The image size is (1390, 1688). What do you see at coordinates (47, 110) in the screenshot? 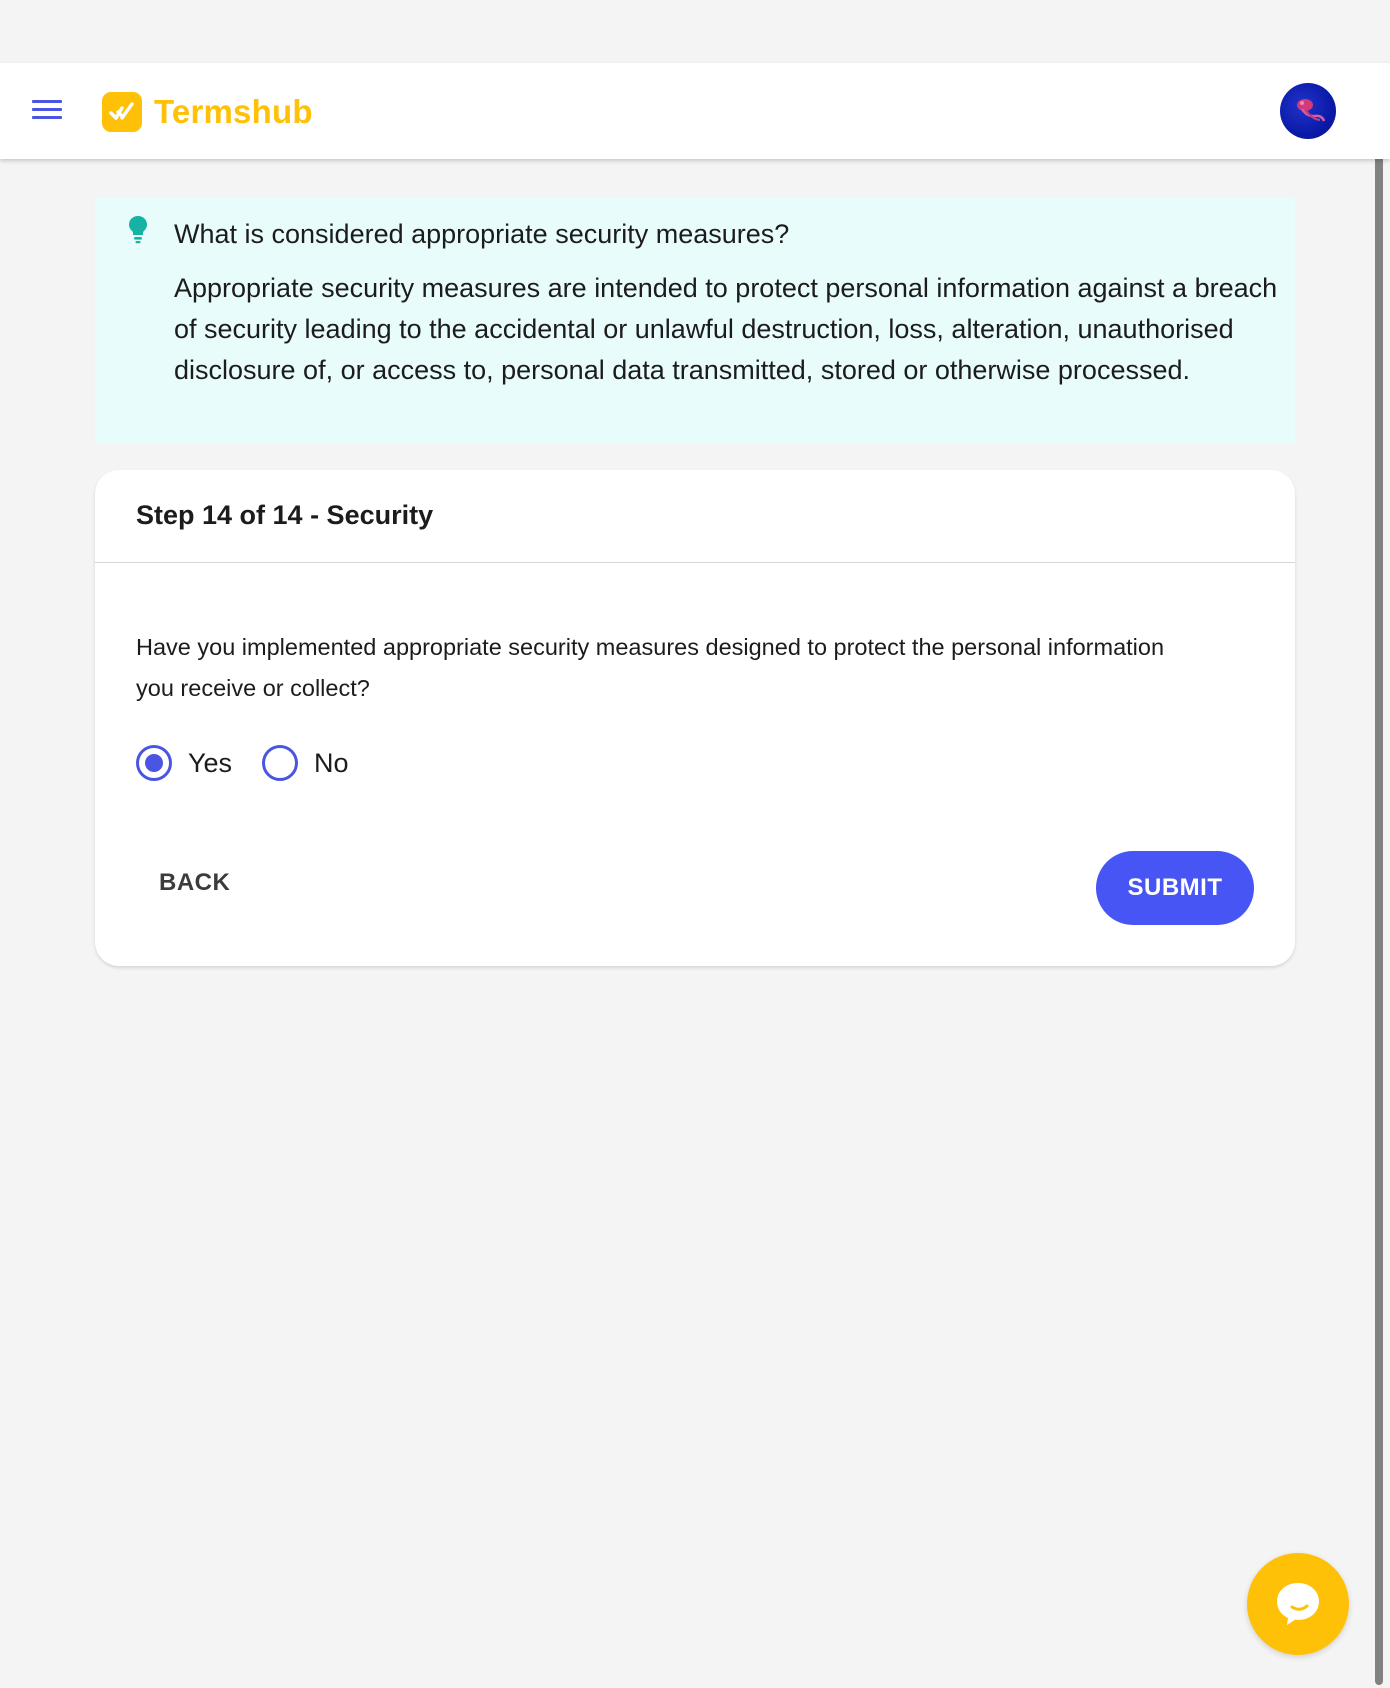
I see `hamburger-menu-icon` at bounding box center [47, 110].